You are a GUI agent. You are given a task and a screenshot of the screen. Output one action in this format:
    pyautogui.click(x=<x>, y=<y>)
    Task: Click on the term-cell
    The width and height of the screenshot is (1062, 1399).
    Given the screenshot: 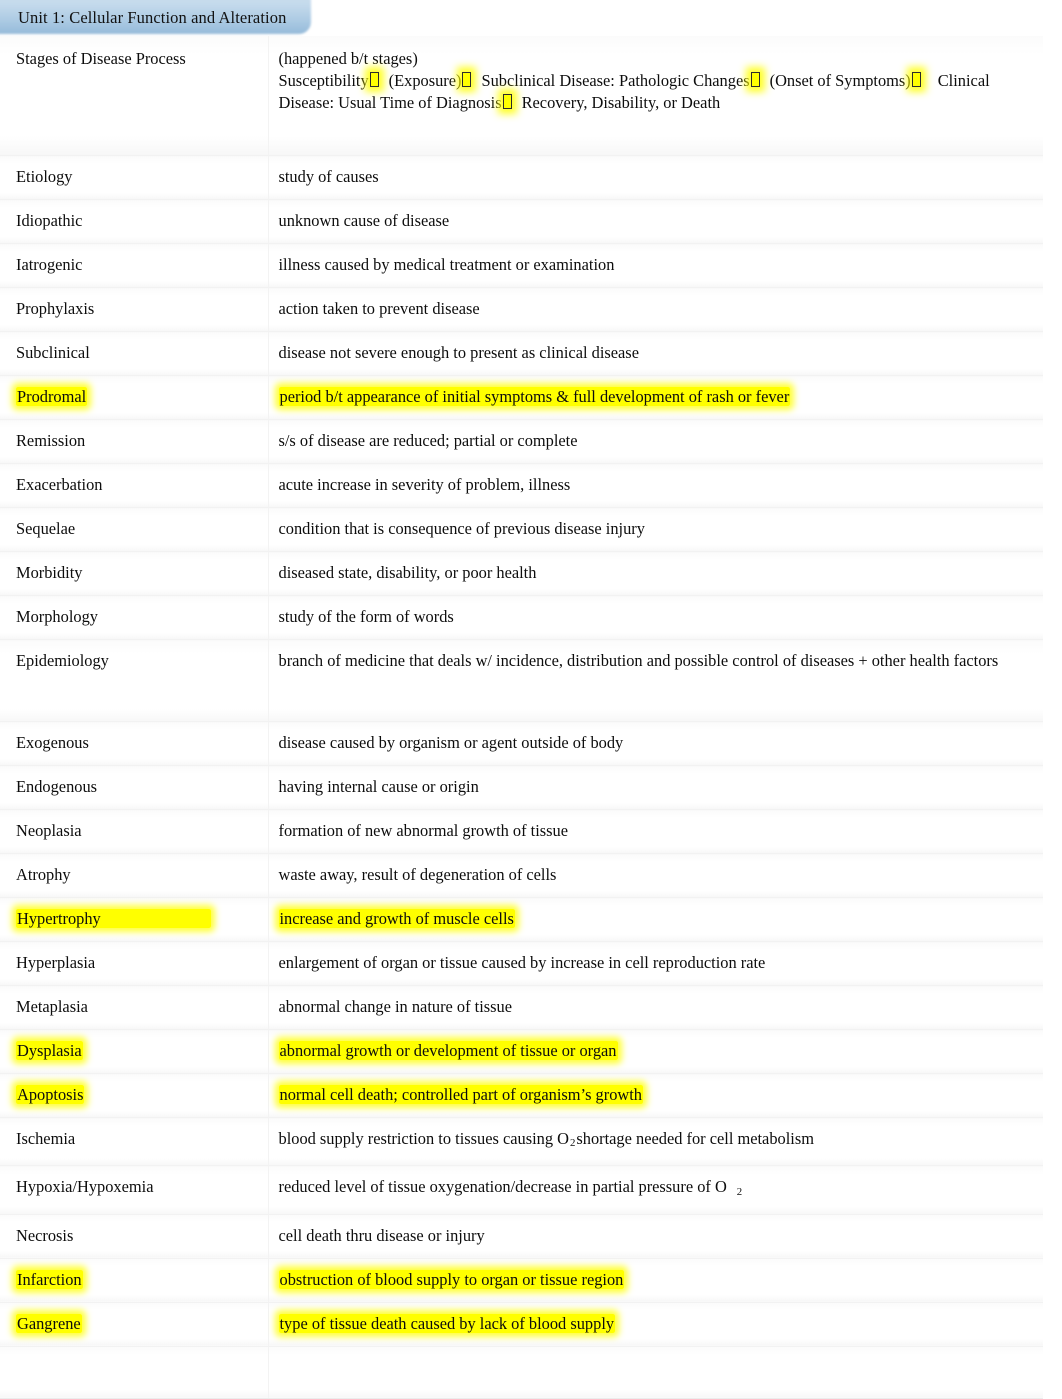 What is the action you would take?
    pyautogui.click(x=134, y=1372)
    